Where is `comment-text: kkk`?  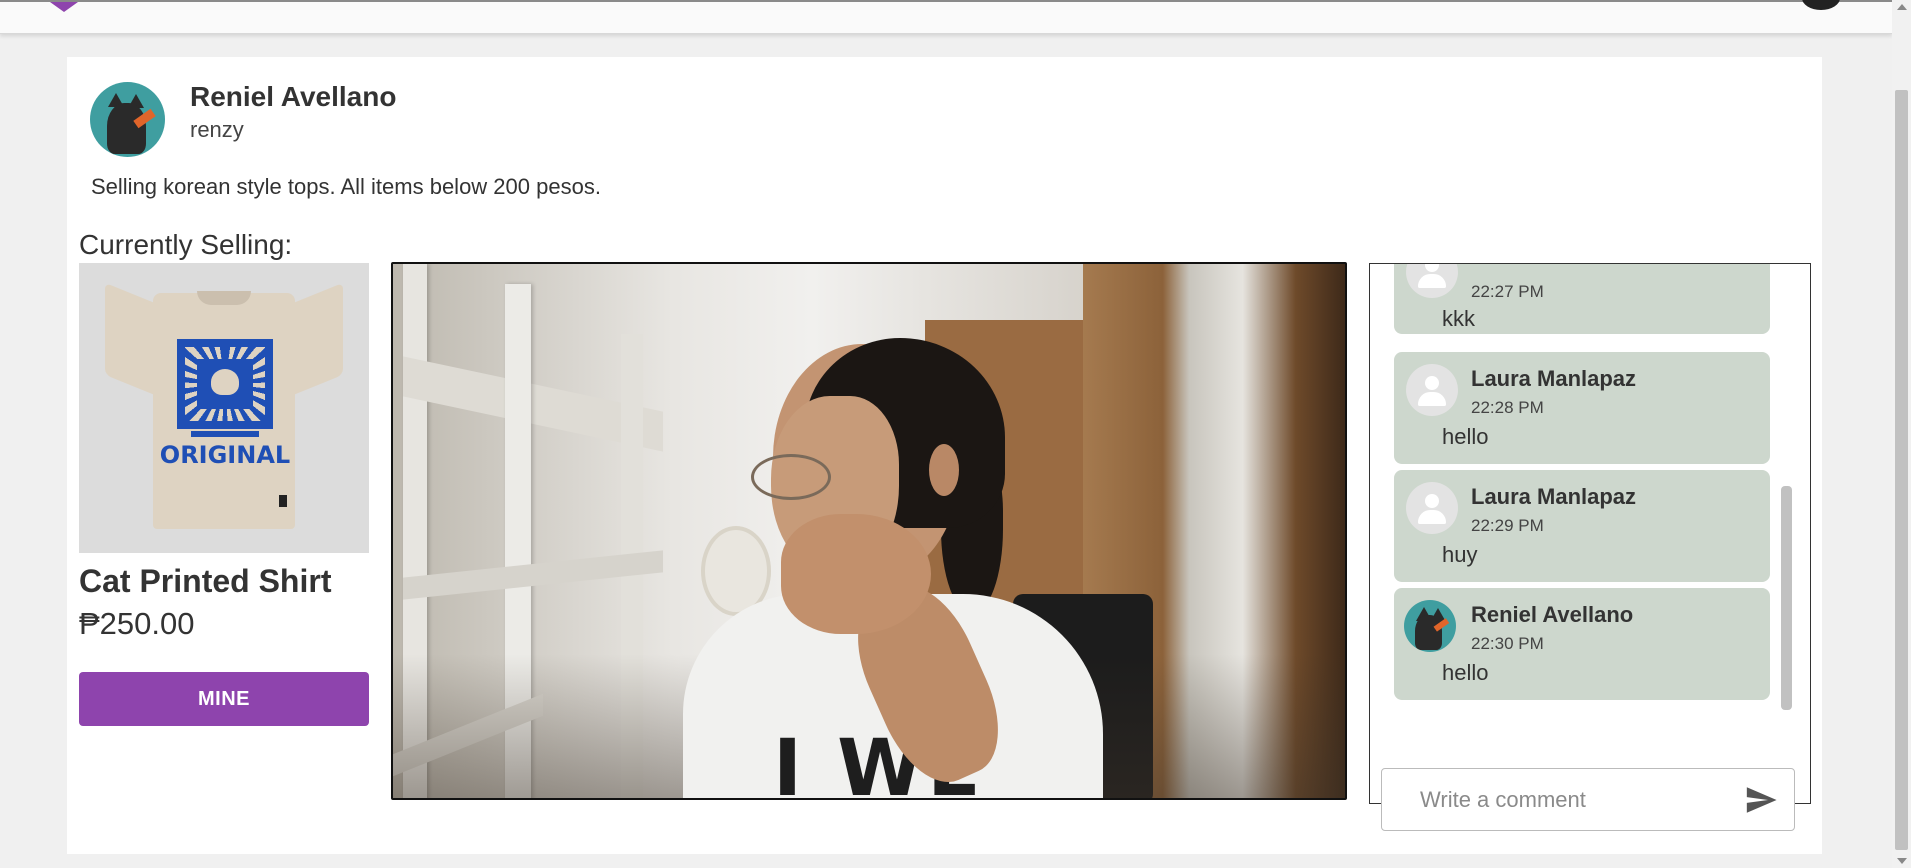
comment-text: kkk is located at coordinates (1458, 318).